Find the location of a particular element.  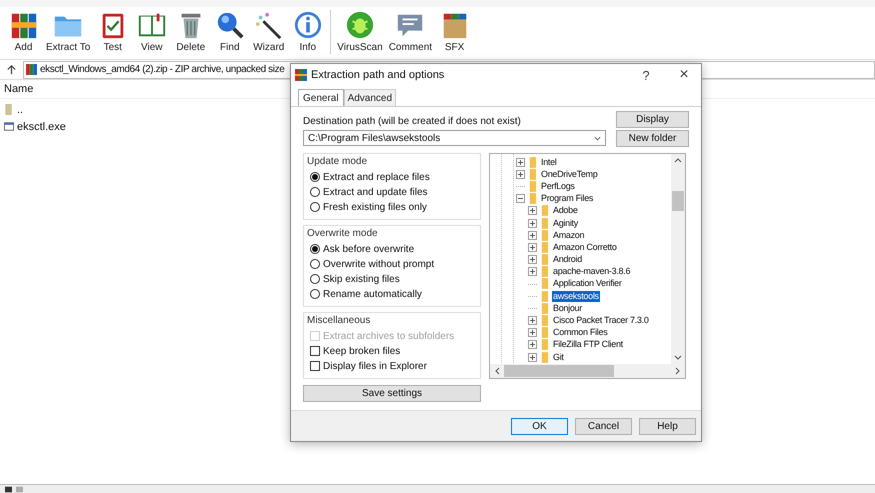

dialog-button: Display is located at coordinates (652, 119).